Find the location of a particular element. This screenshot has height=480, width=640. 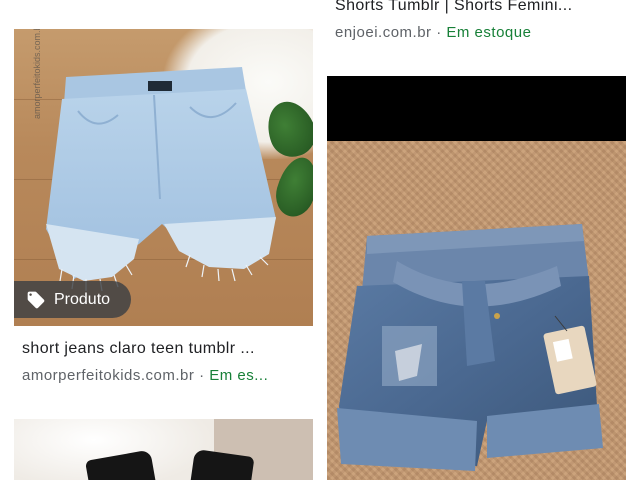

result-image-black-item is located at coordinates (163, 449).